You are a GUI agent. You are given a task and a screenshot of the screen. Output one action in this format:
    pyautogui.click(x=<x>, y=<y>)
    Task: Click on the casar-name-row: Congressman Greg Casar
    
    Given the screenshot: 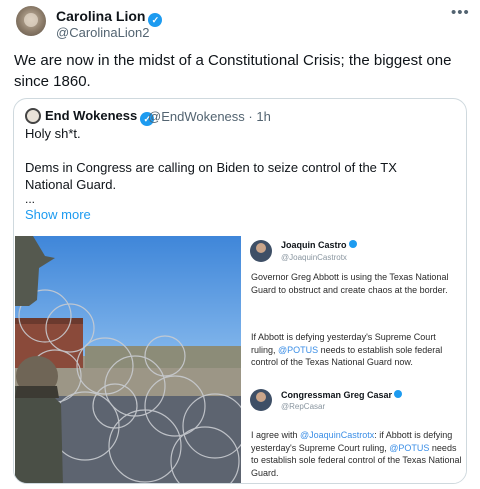 What is the action you would take?
    pyautogui.click(x=342, y=395)
    